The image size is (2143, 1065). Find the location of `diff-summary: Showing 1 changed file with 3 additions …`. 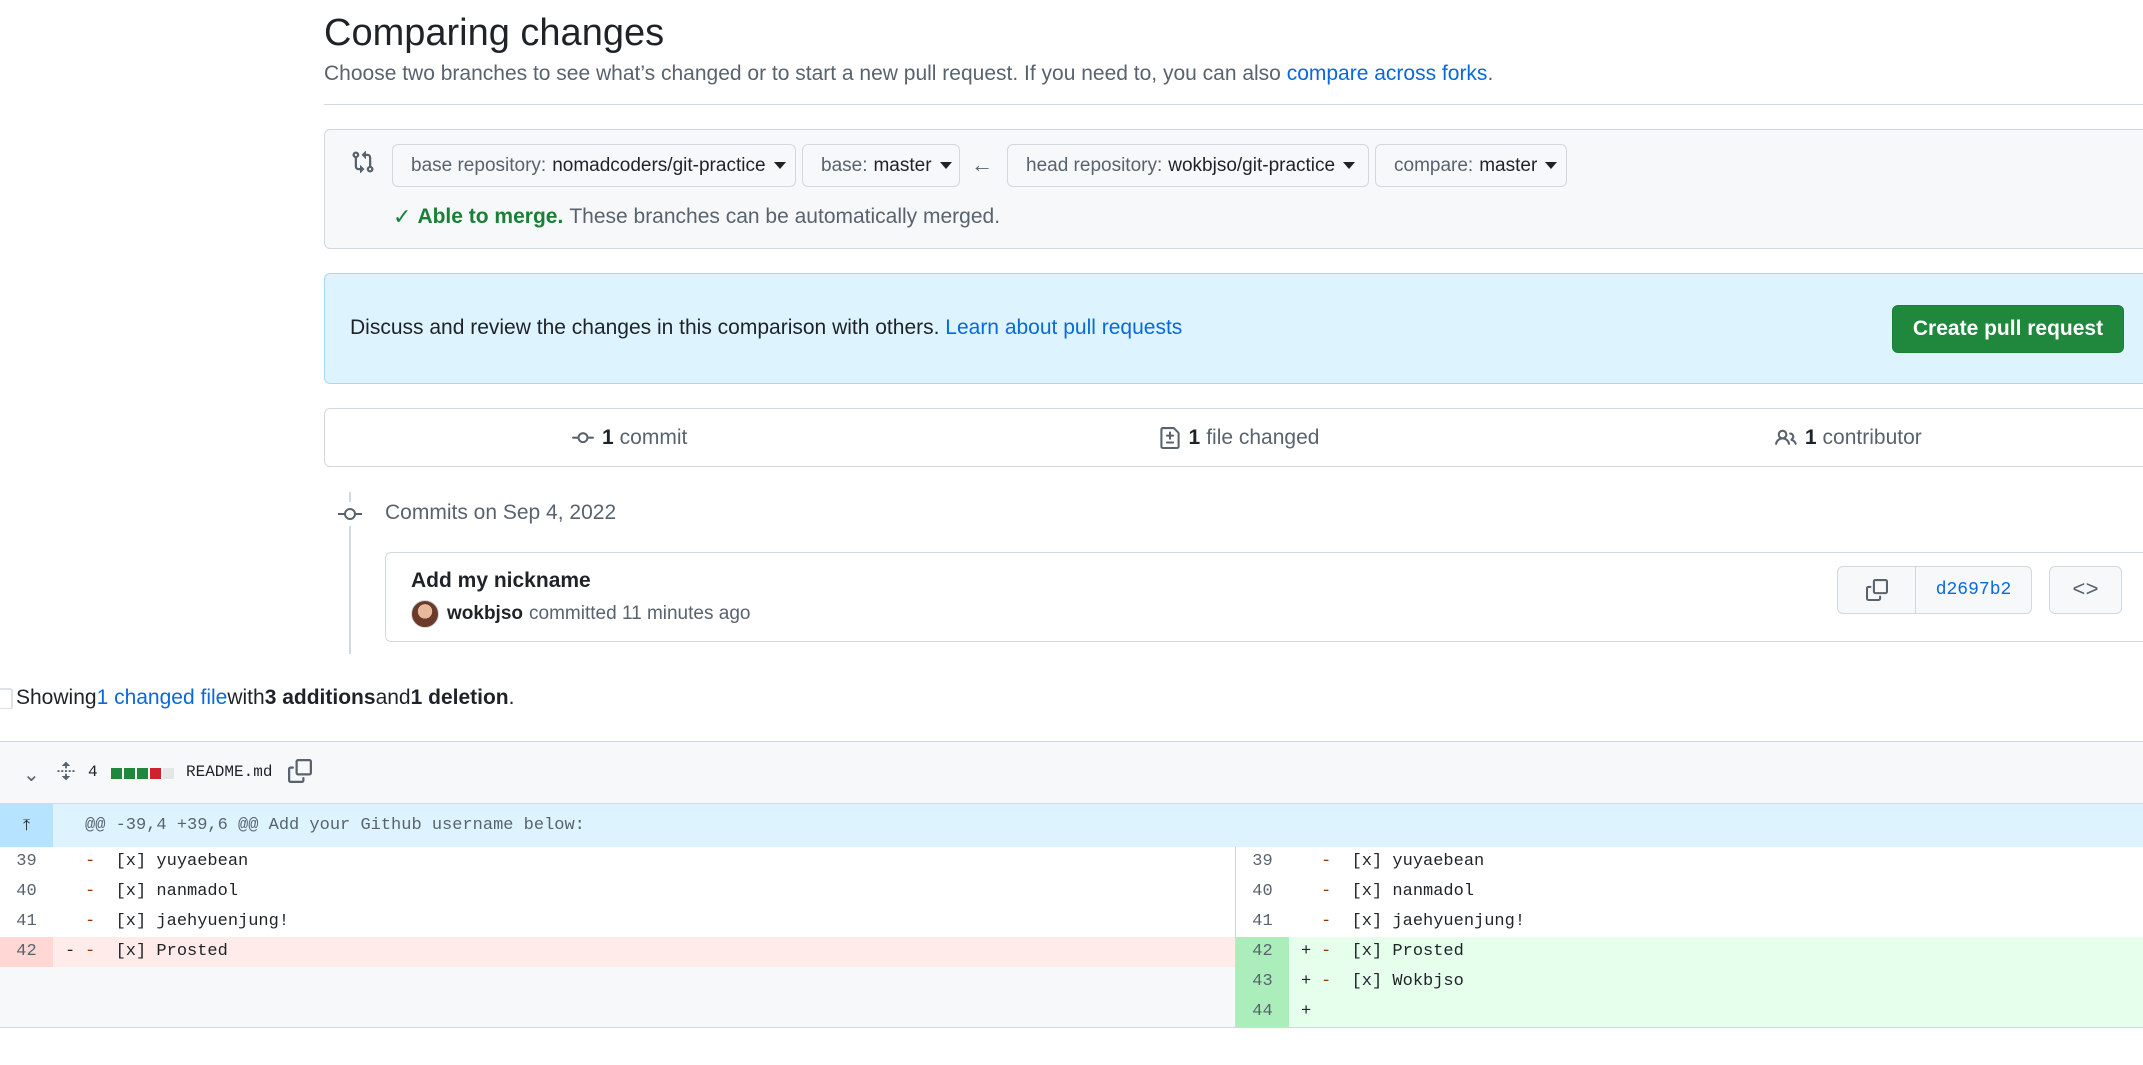

diff-summary: Showing 1 changed file with 3 additions … is located at coordinates (257, 698).